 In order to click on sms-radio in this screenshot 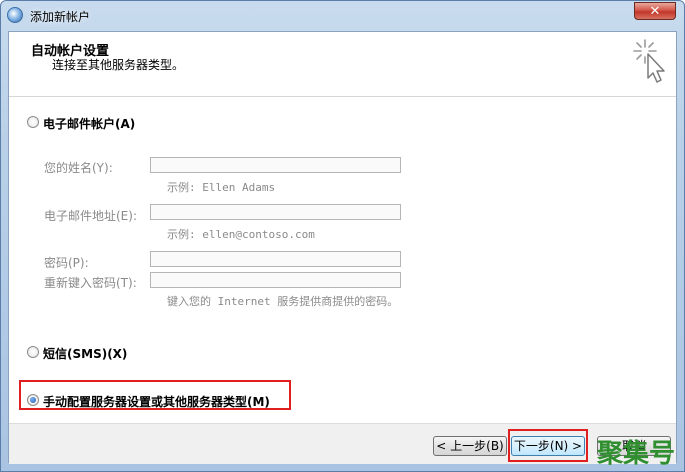, I will do `click(33, 352)`.